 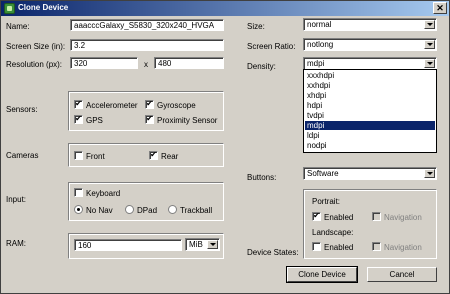 What do you see at coordinates (78, 155) in the screenshot?
I see `front-camera-checkbox` at bounding box center [78, 155].